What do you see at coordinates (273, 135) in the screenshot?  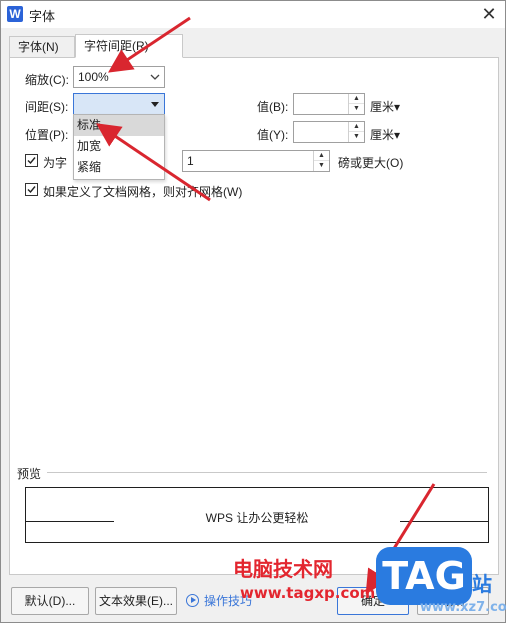 I see `position-value-label: 值(Y):` at bounding box center [273, 135].